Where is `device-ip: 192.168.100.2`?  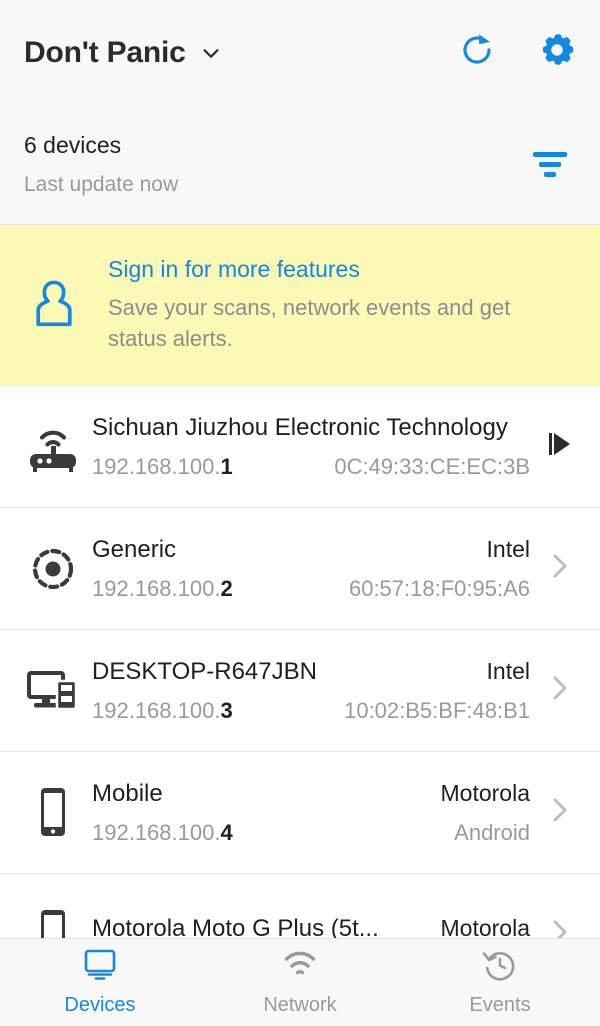
device-ip: 192.168.100.2 is located at coordinates (162, 589).